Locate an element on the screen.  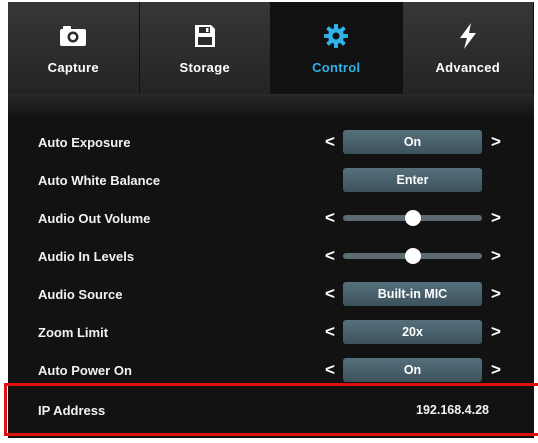
zoom-limit-row: Zoom Limit < 20x > is located at coordinates (271, 333).